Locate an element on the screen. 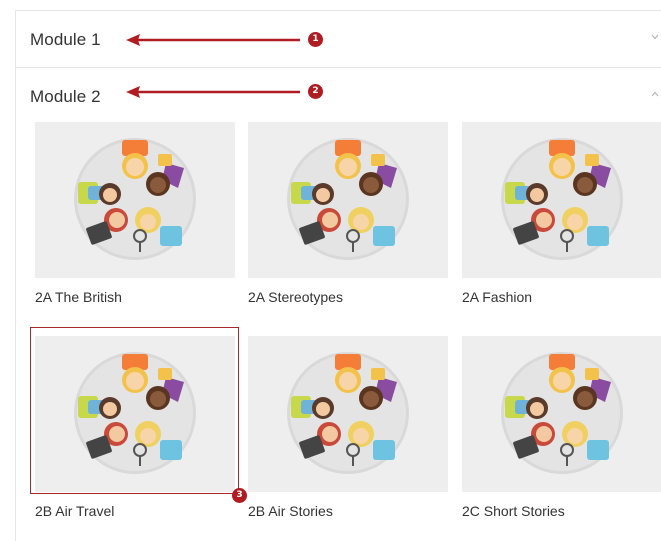  module-2-header: Module 2 is located at coordinates (338, 96).